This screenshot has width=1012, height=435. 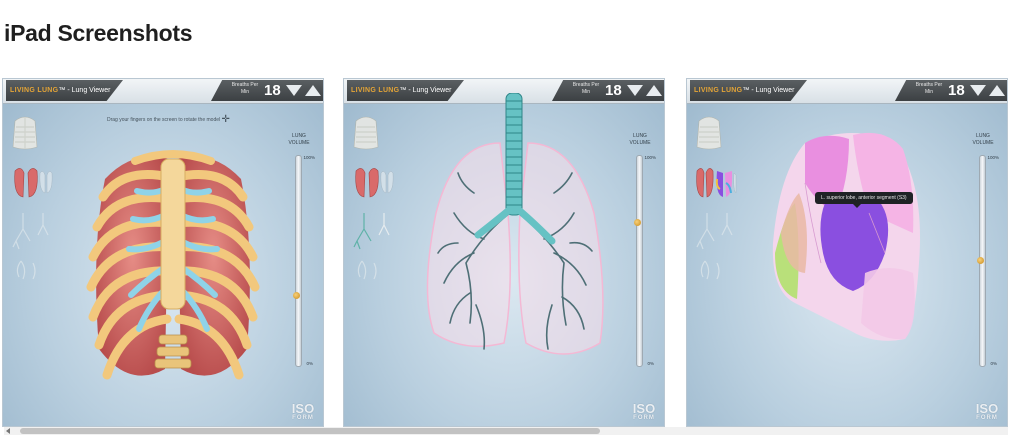 I want to click on segment-tooltip: L. superior lobe, anterior segment (S3), so click(x=864, y=200).